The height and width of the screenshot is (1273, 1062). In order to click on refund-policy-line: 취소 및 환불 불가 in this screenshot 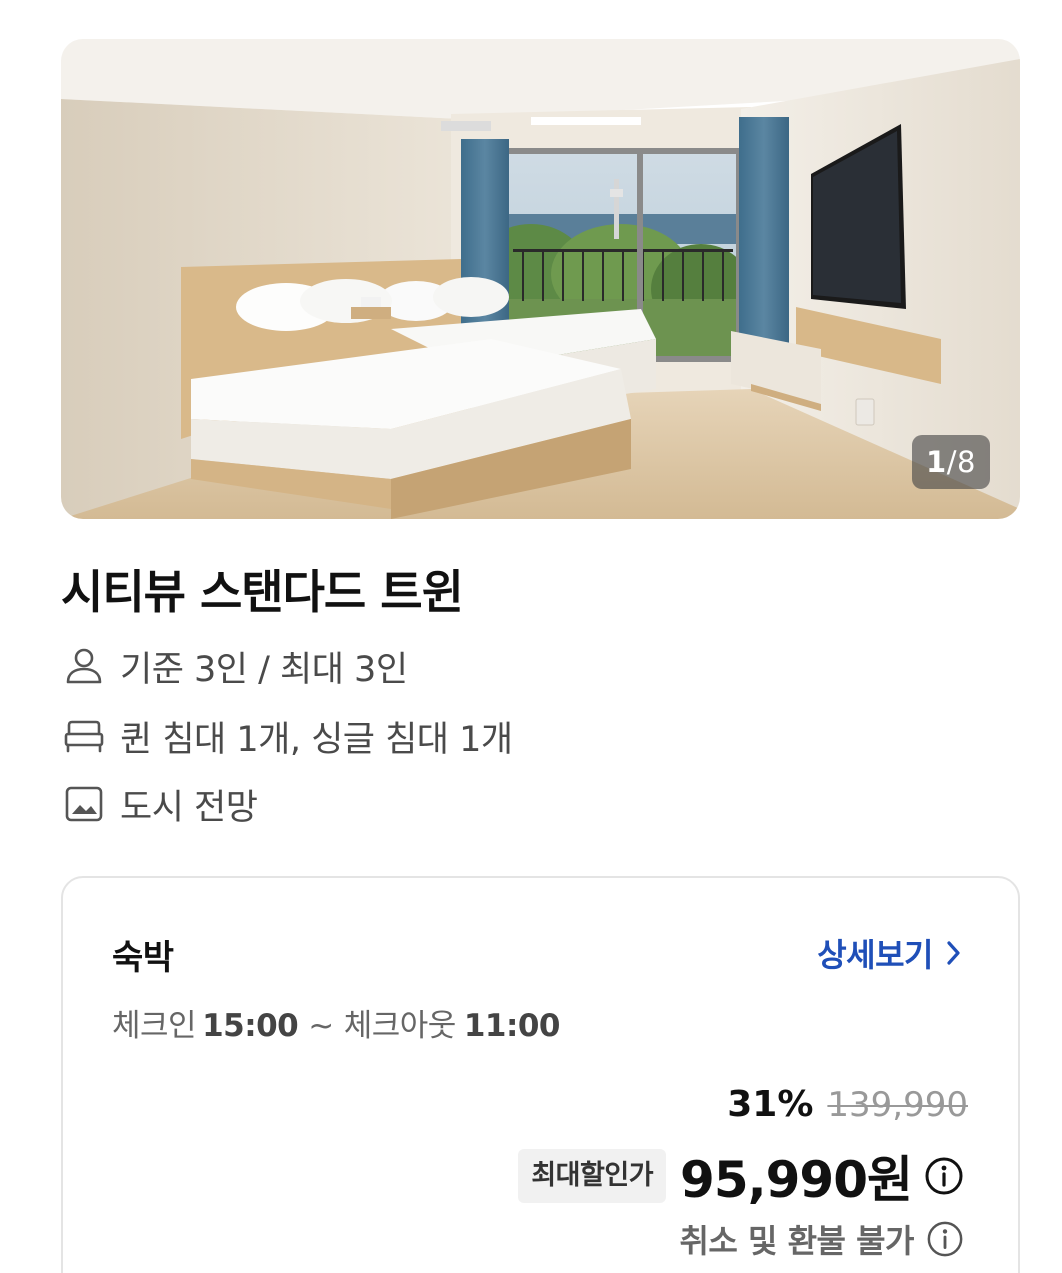, I will do `click(821, 1239)`.